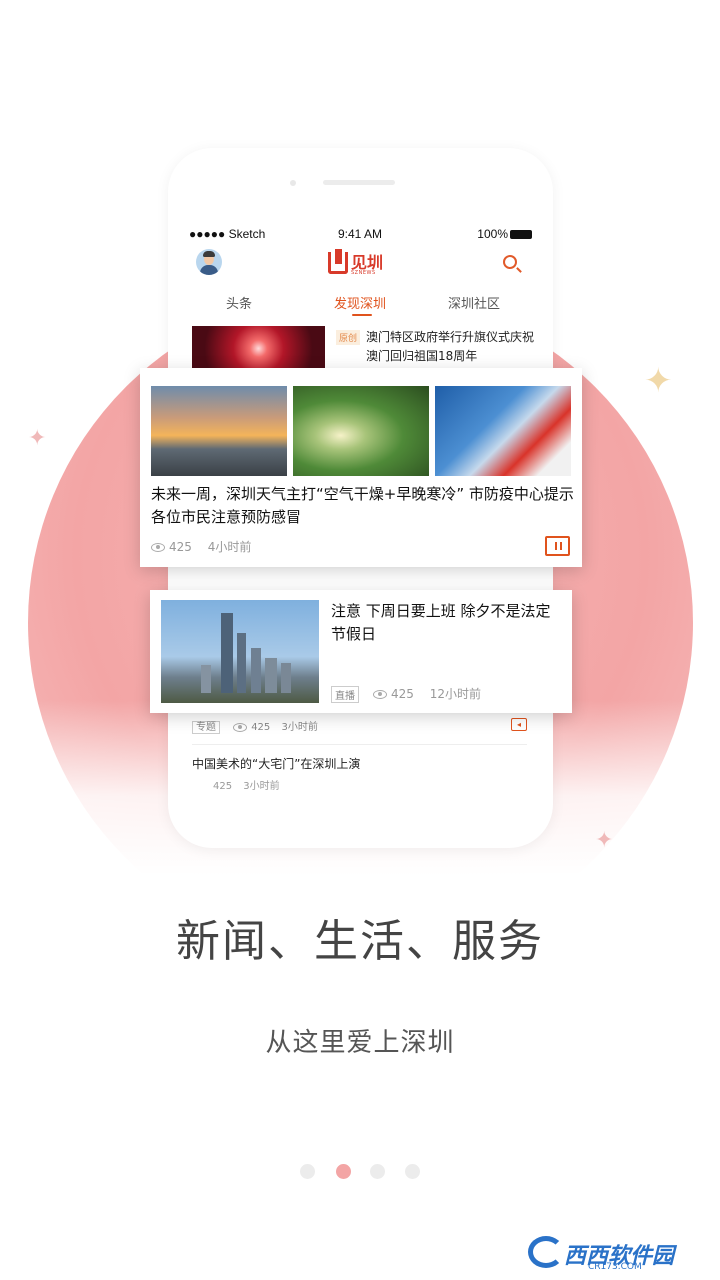 This screenshot has width=720, height=1280. Describe the element at coordinates (359, 744) in the screenshot. I see `divider` at that location.